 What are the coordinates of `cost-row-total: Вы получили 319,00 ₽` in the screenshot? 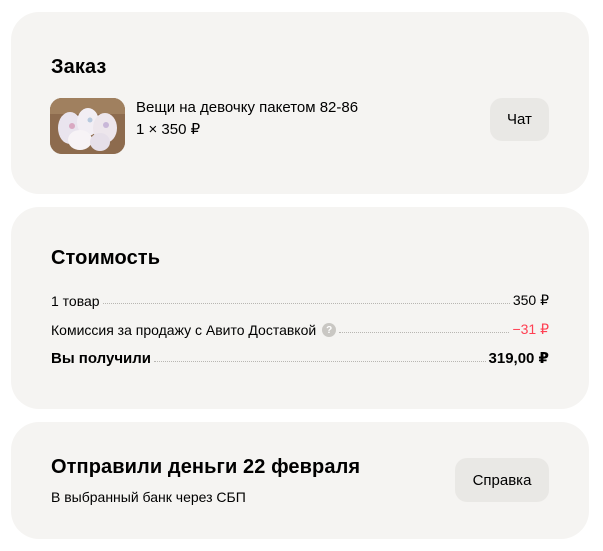 It's located at (300, 357).